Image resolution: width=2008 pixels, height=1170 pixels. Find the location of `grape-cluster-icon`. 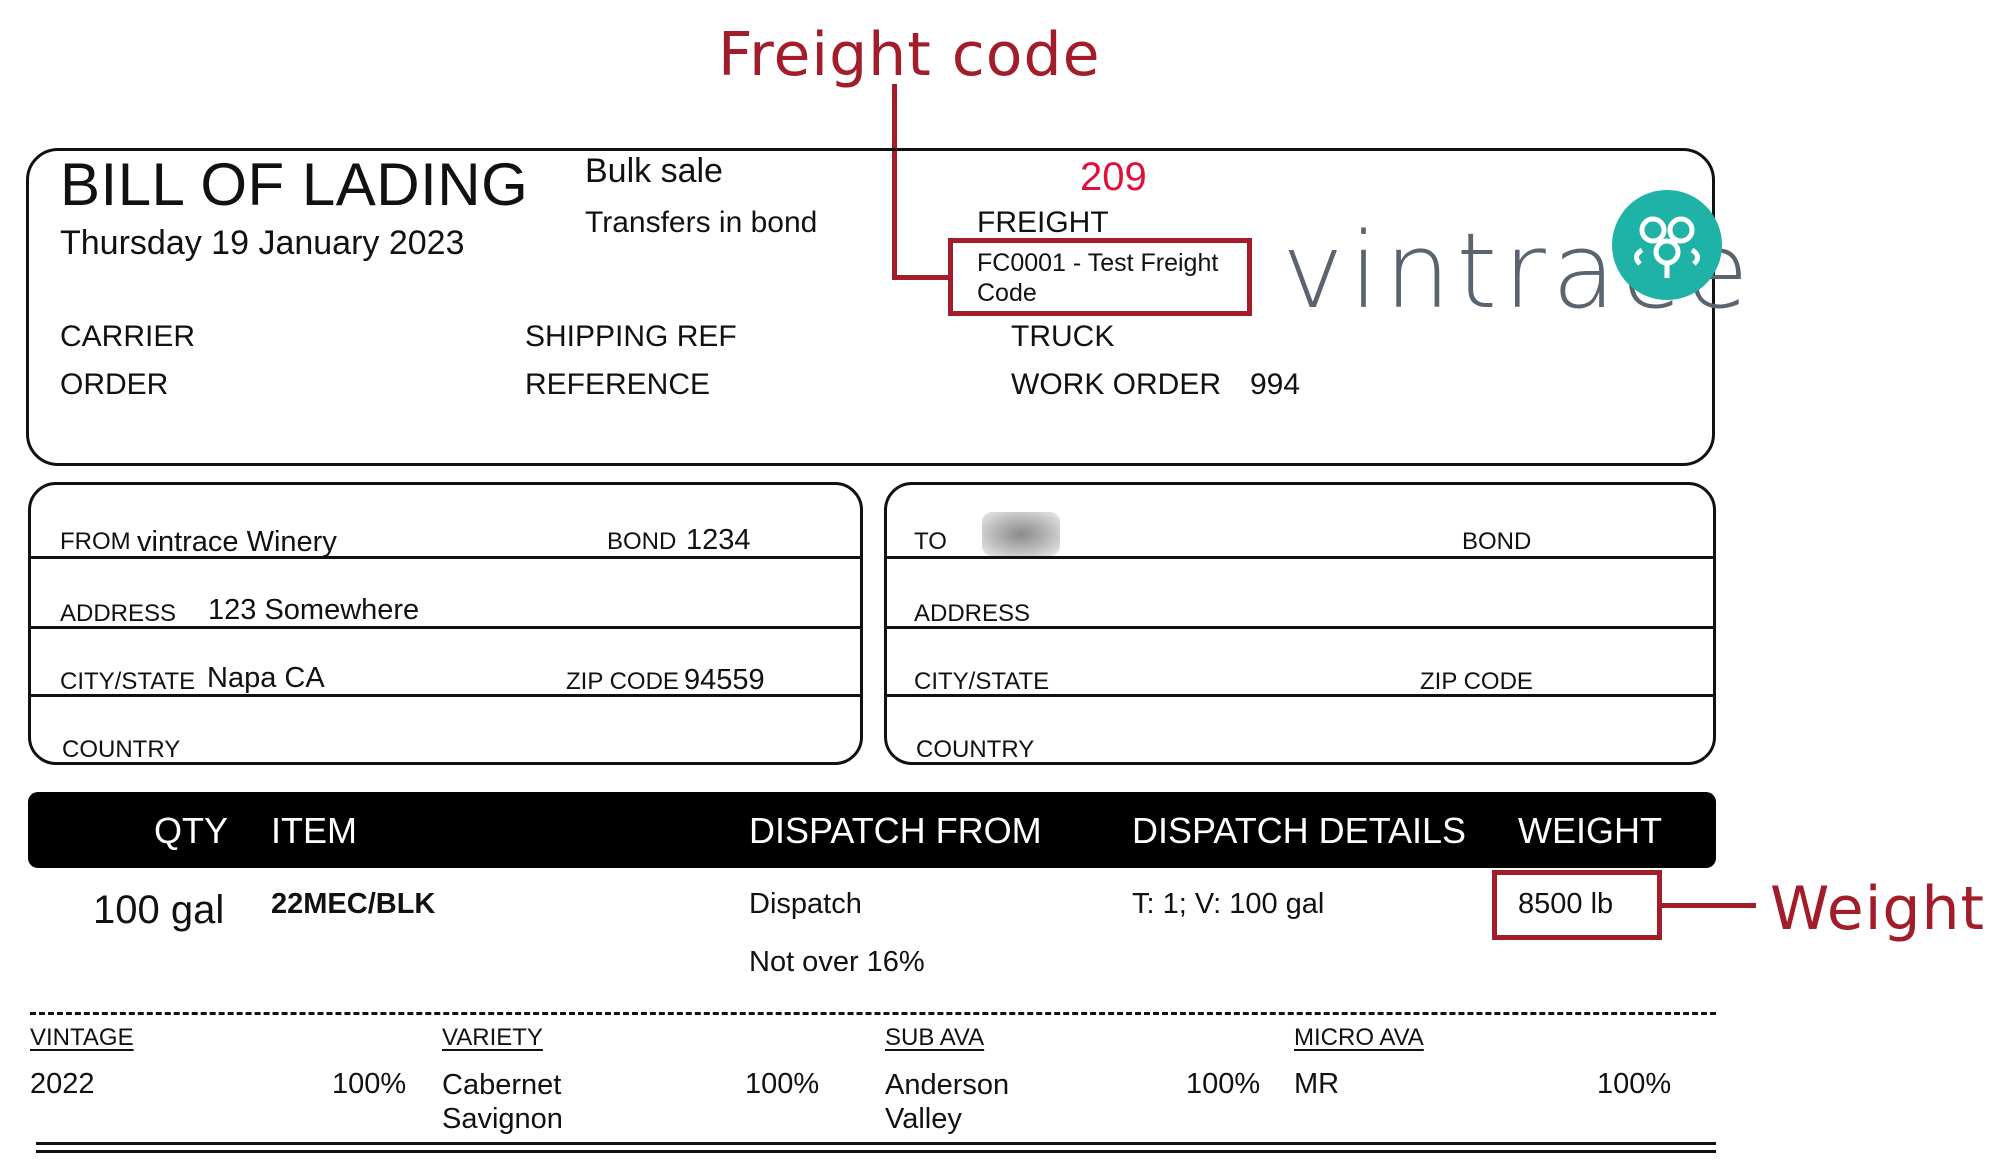

grape-cluster-icon is located at coordinates (1667, 245).